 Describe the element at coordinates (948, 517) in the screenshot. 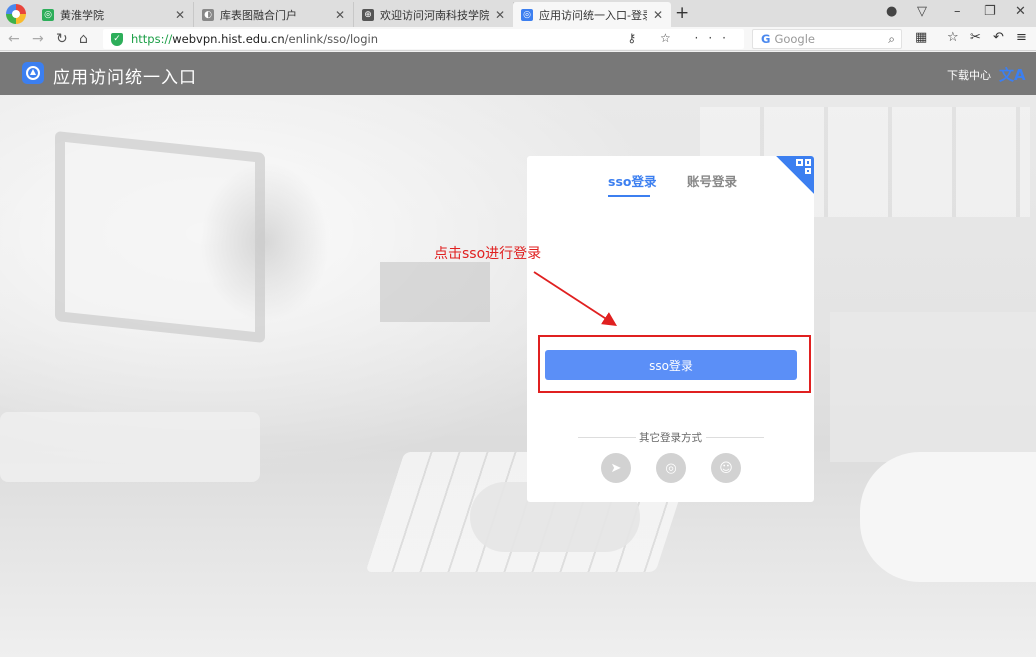

I see `background-sleeve` at that location.